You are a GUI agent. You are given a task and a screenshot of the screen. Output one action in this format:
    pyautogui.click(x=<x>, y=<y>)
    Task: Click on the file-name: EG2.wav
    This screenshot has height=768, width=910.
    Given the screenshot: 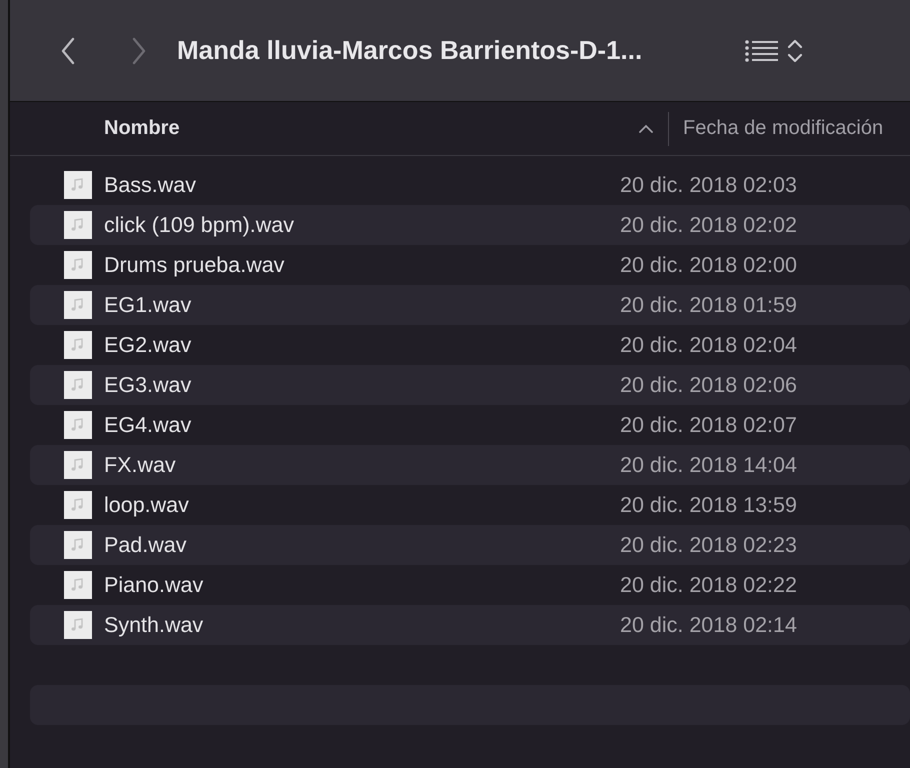 What is the action you would take?
    pyautogui.click(x=362, y=345)
    